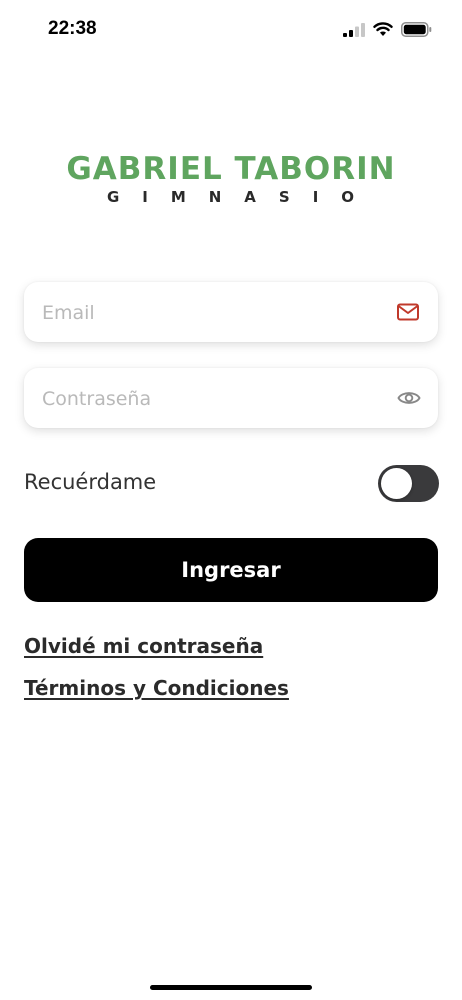 This screenshot has height=1000, width=462. I want to click on gym-logo: GABRIEL TABORIN GIMNASIO, so click(231, 178).